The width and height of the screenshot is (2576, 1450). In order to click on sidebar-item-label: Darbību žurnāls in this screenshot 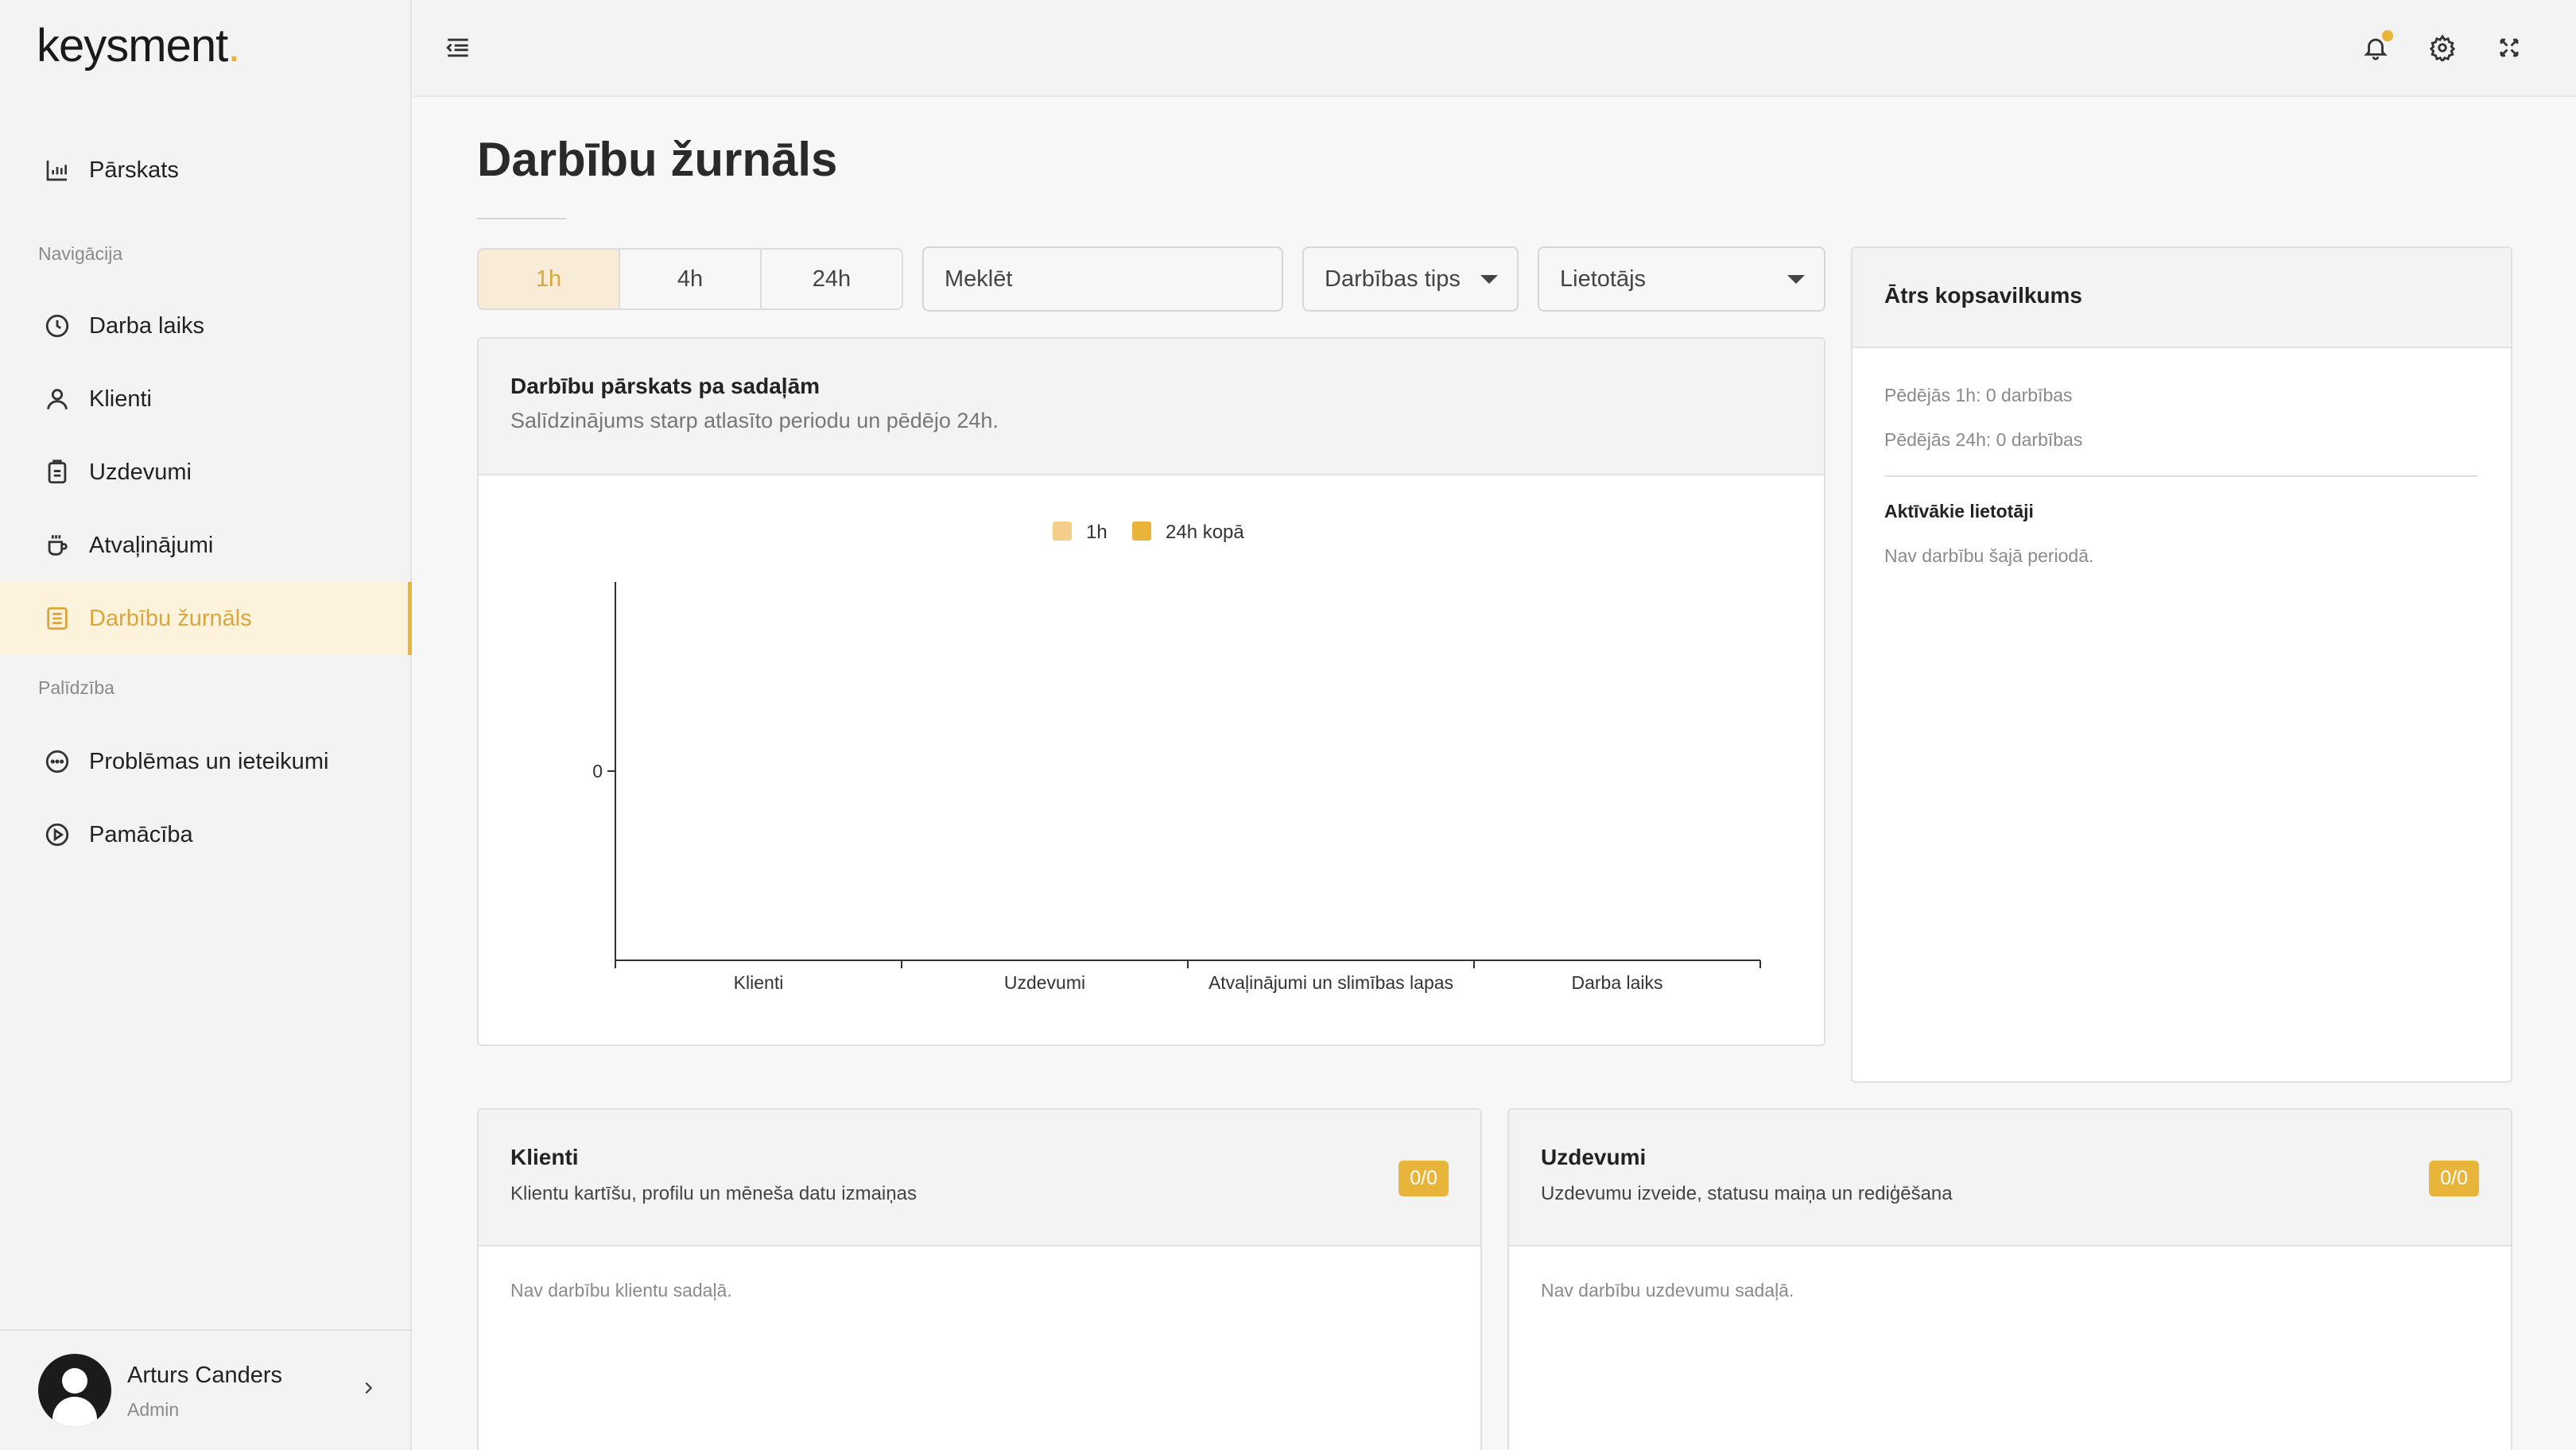, I will do `click(171, 618)`.